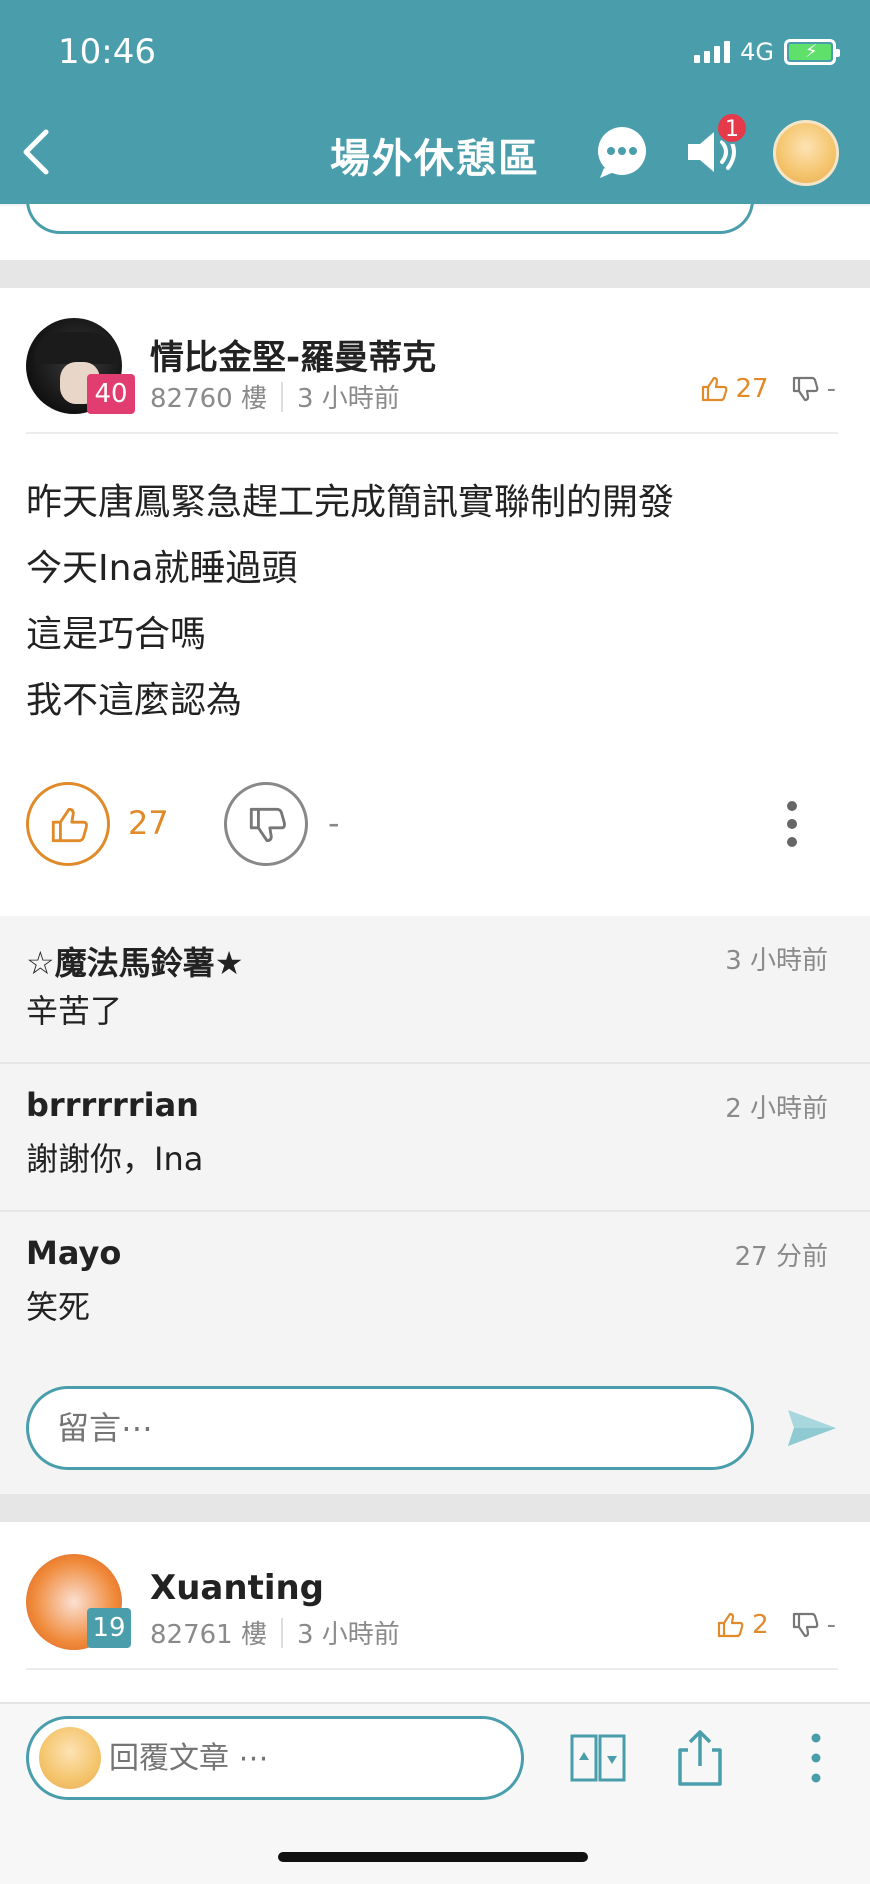  Describe the element at coordinates (109, 1628) in the screenshot. I see `level-badge: 19` at that location.